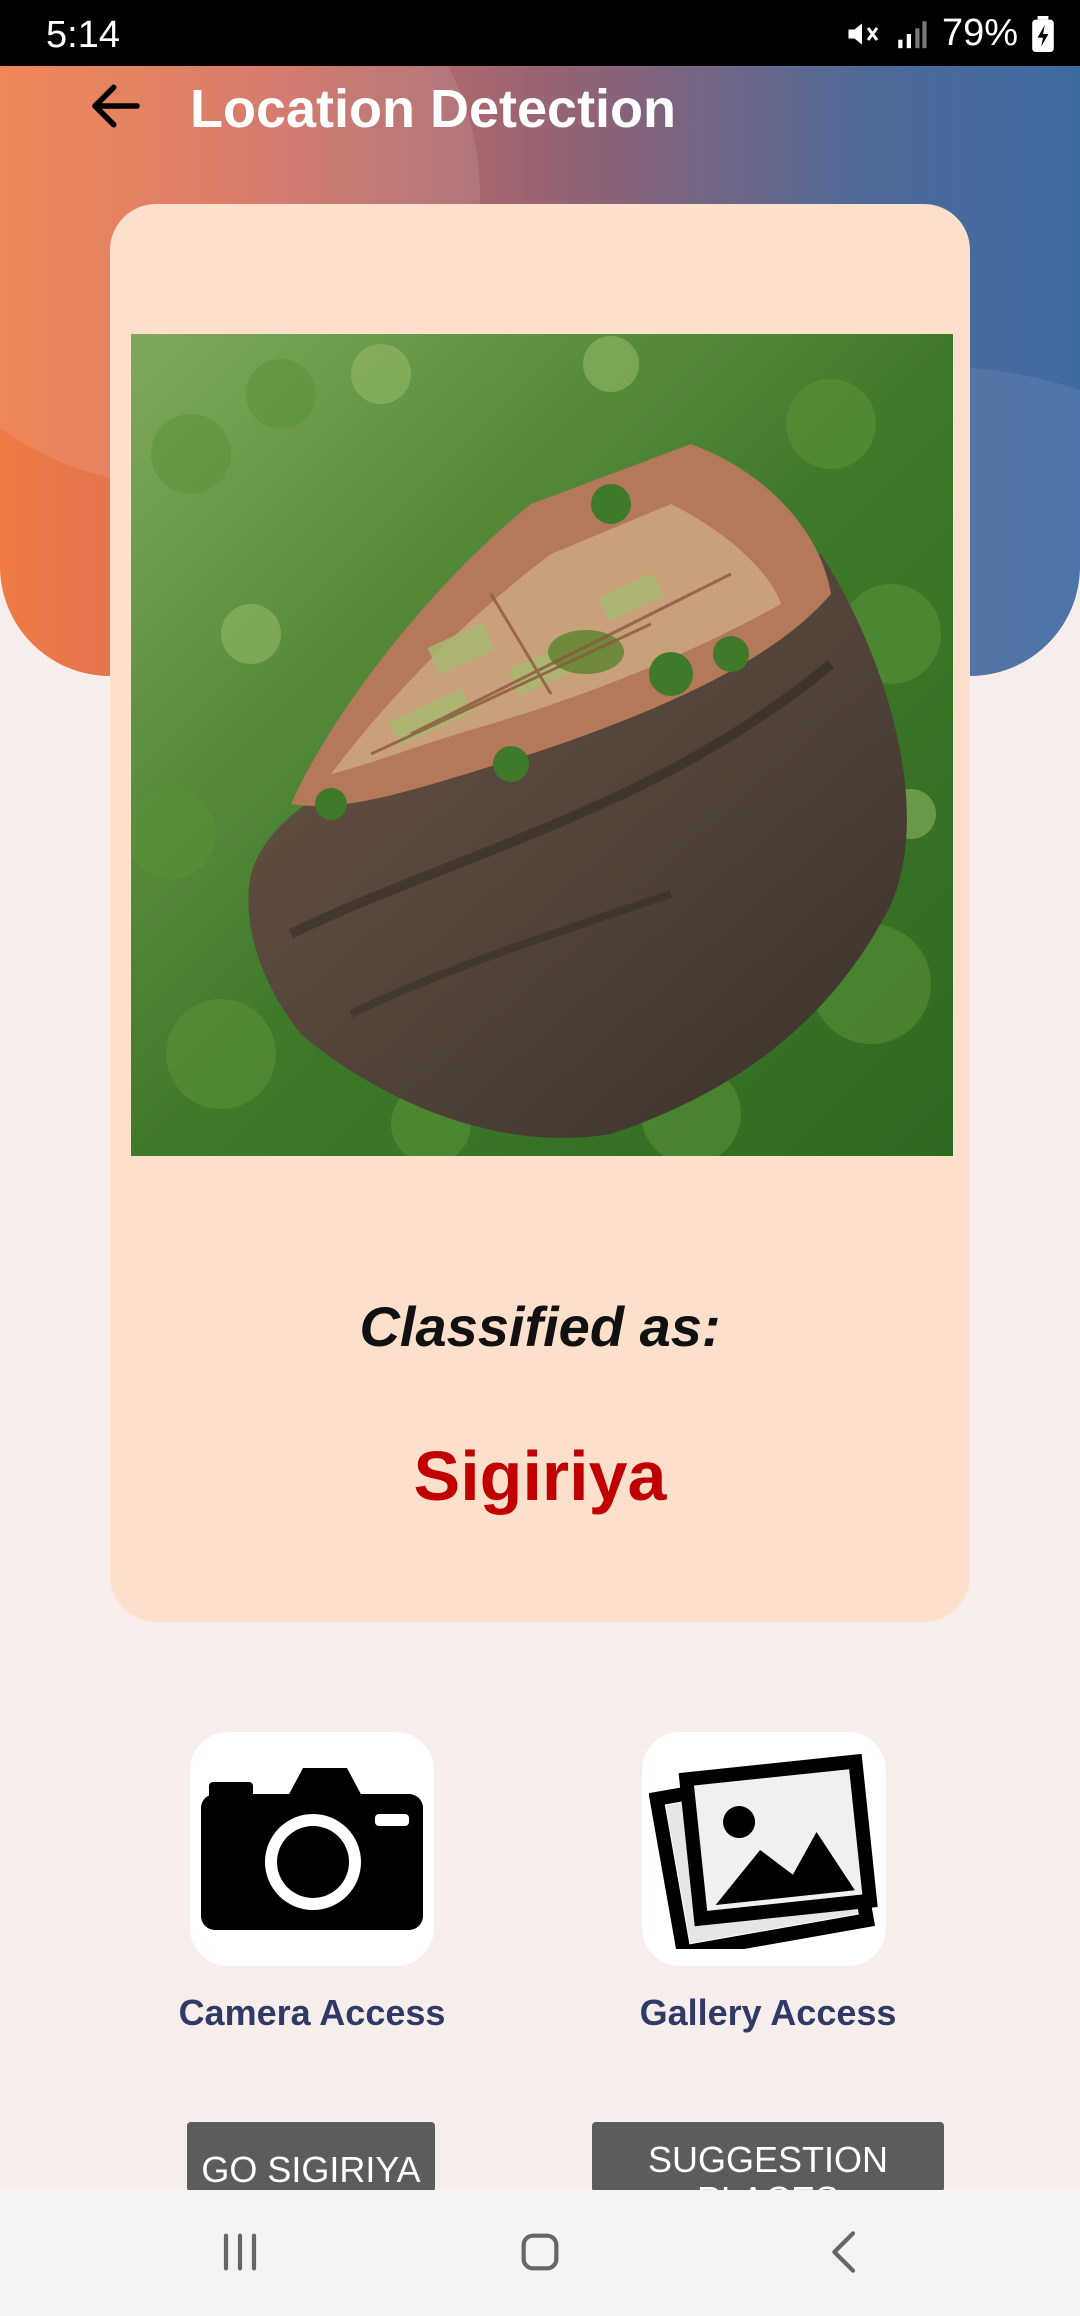  I want to click on gallery-icon, so click(763, 1851).